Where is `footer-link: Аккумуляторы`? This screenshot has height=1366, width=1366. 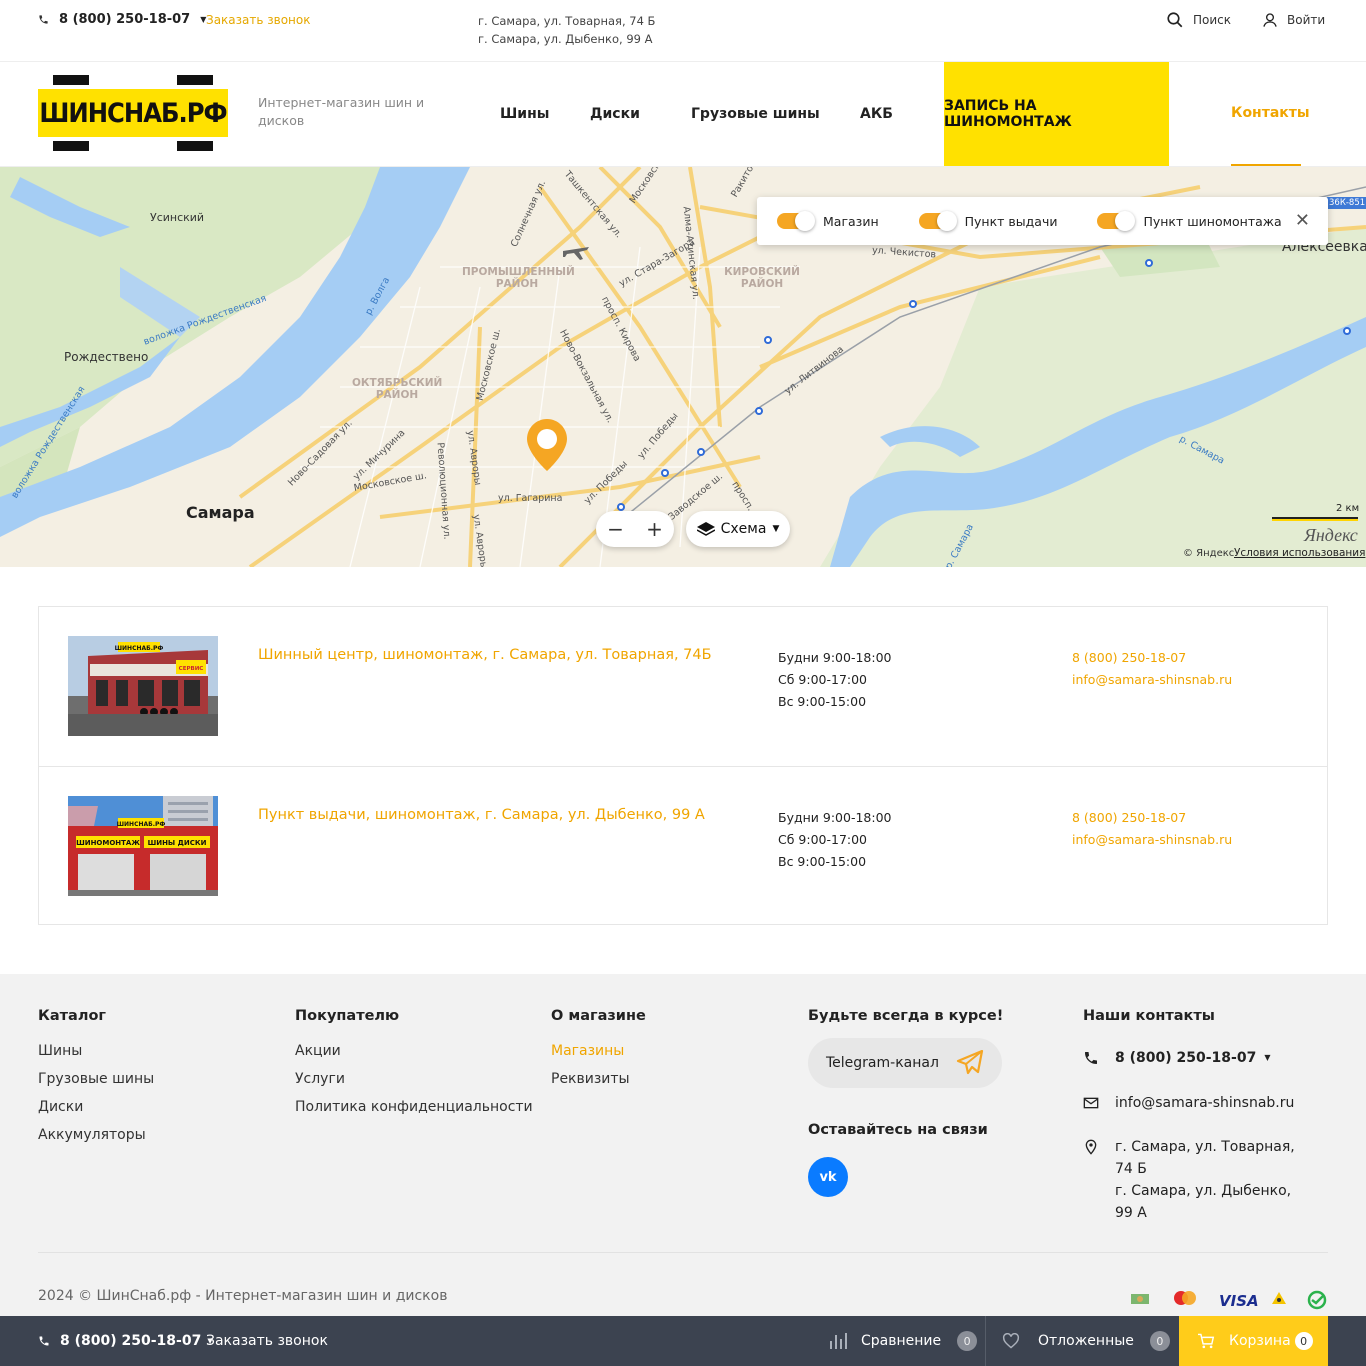
footer-link: Аккумуляторы is located at coordinates (96, 1135).